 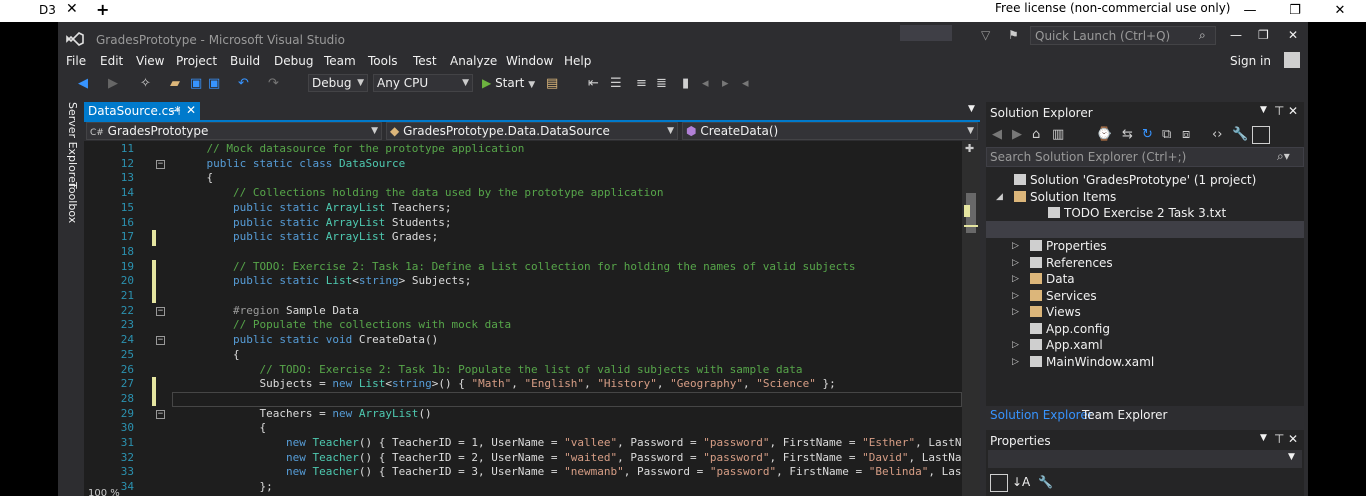 I want to click on member-dropdown: ⬢ CreateData() ▼, so click(x=830, y=131).